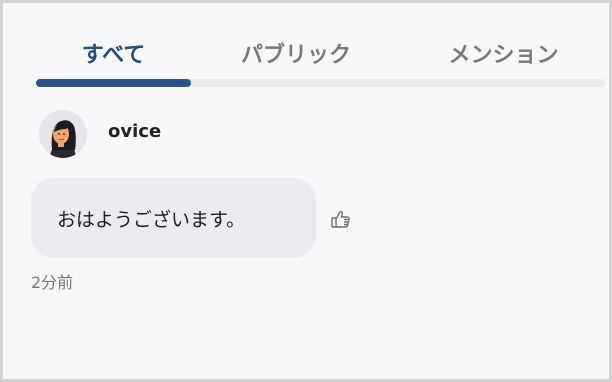  I want to click on tab-all: すべて, so click(113, 53).